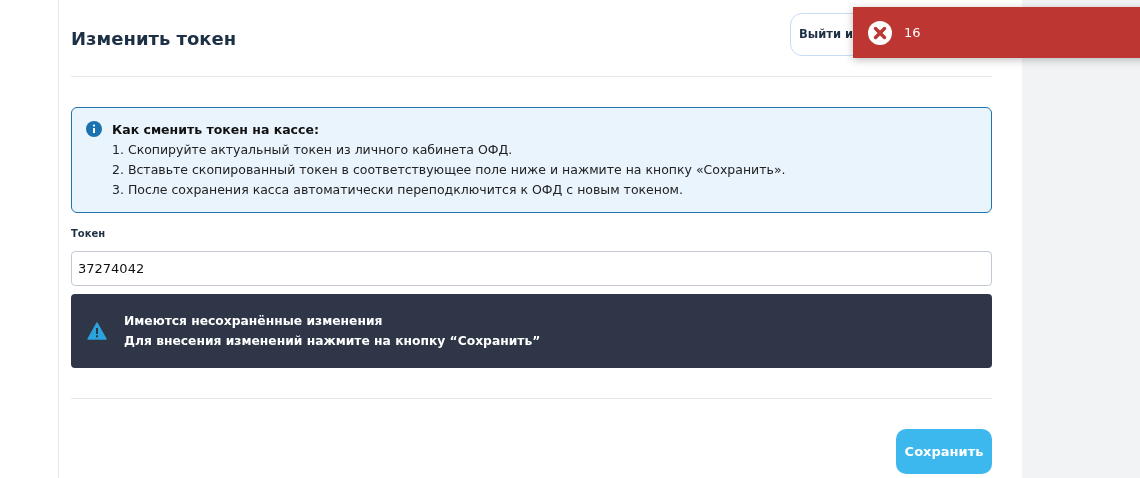 This screenshot has width=1140, height=478. What do you see at coordinates (449, 150) in the screenshot?
I see `info-step: 1. Скопируйте актуальный токен из личного кабинета ОФД.` at bounding box center [449, 150].